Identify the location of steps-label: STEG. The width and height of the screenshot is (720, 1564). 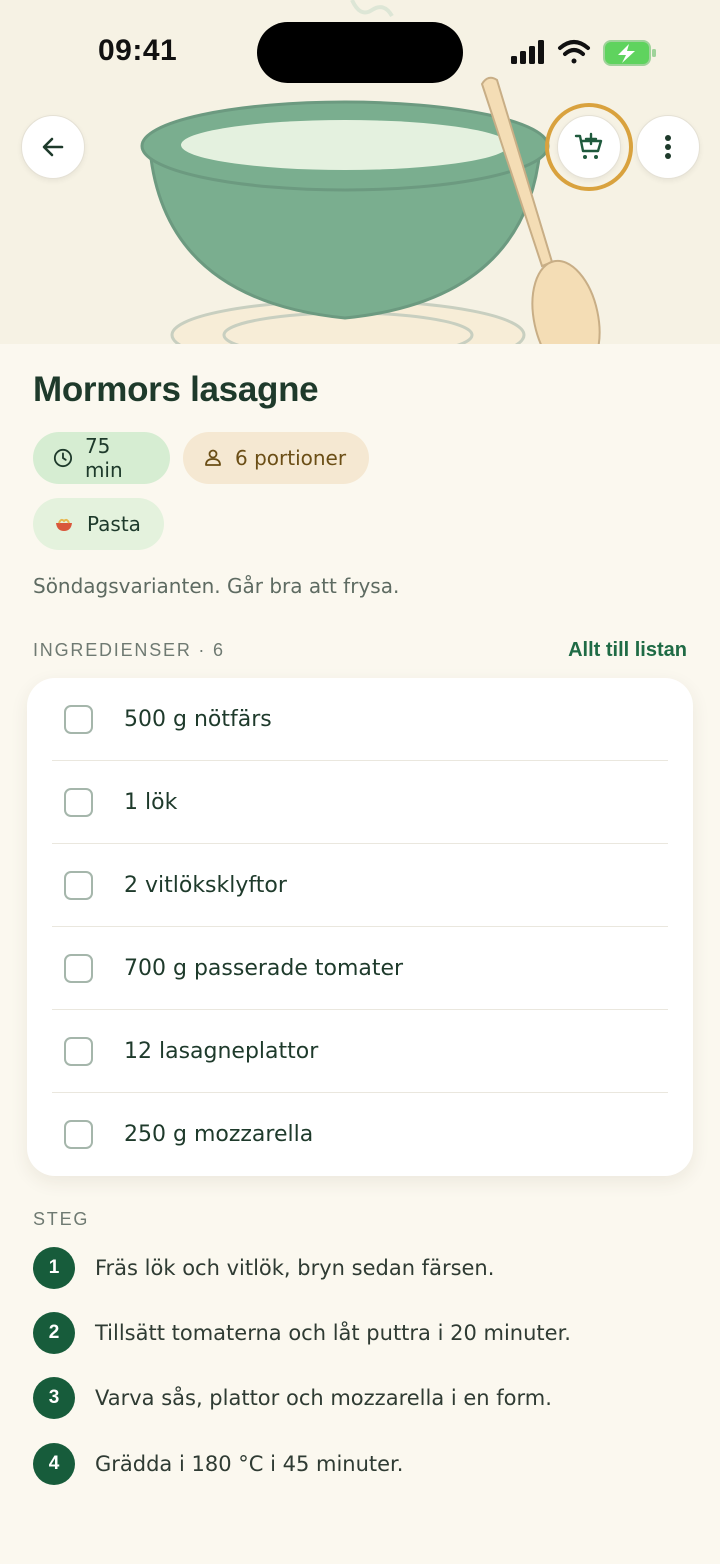
(61, 1219).